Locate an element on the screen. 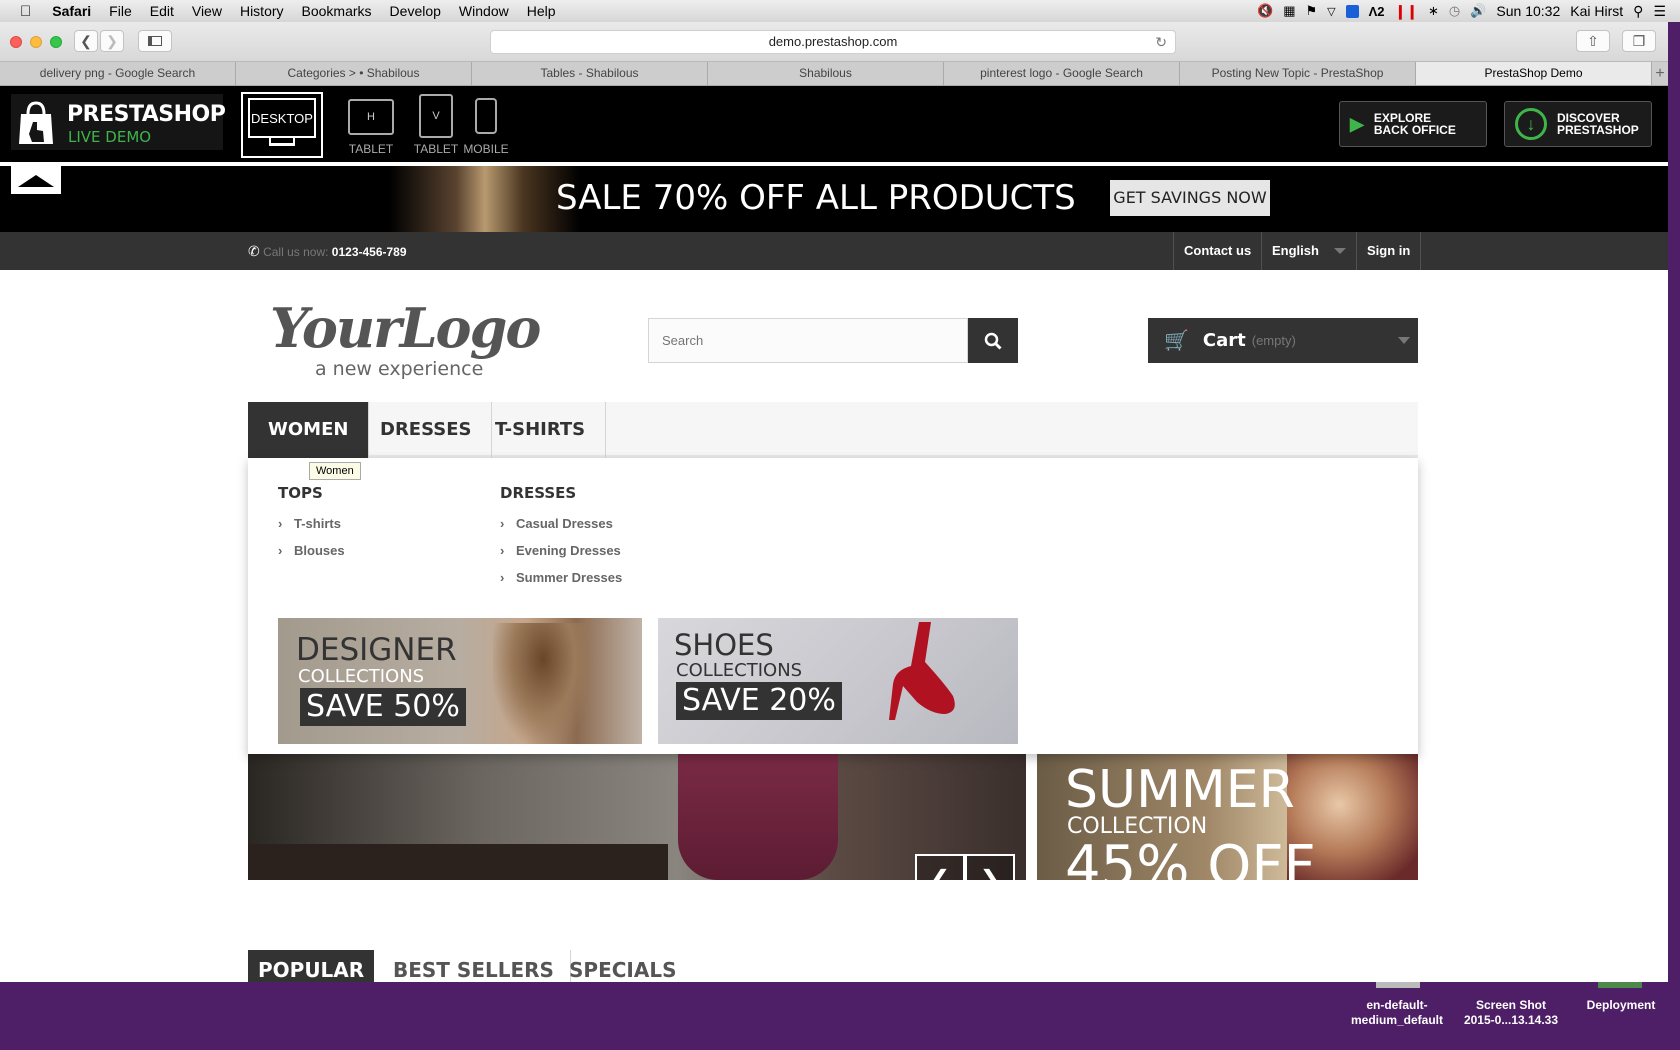 This screenshot has height=1050, width=1680. status-flag-icon: ⚑ is located at coordinates (1311, 11).